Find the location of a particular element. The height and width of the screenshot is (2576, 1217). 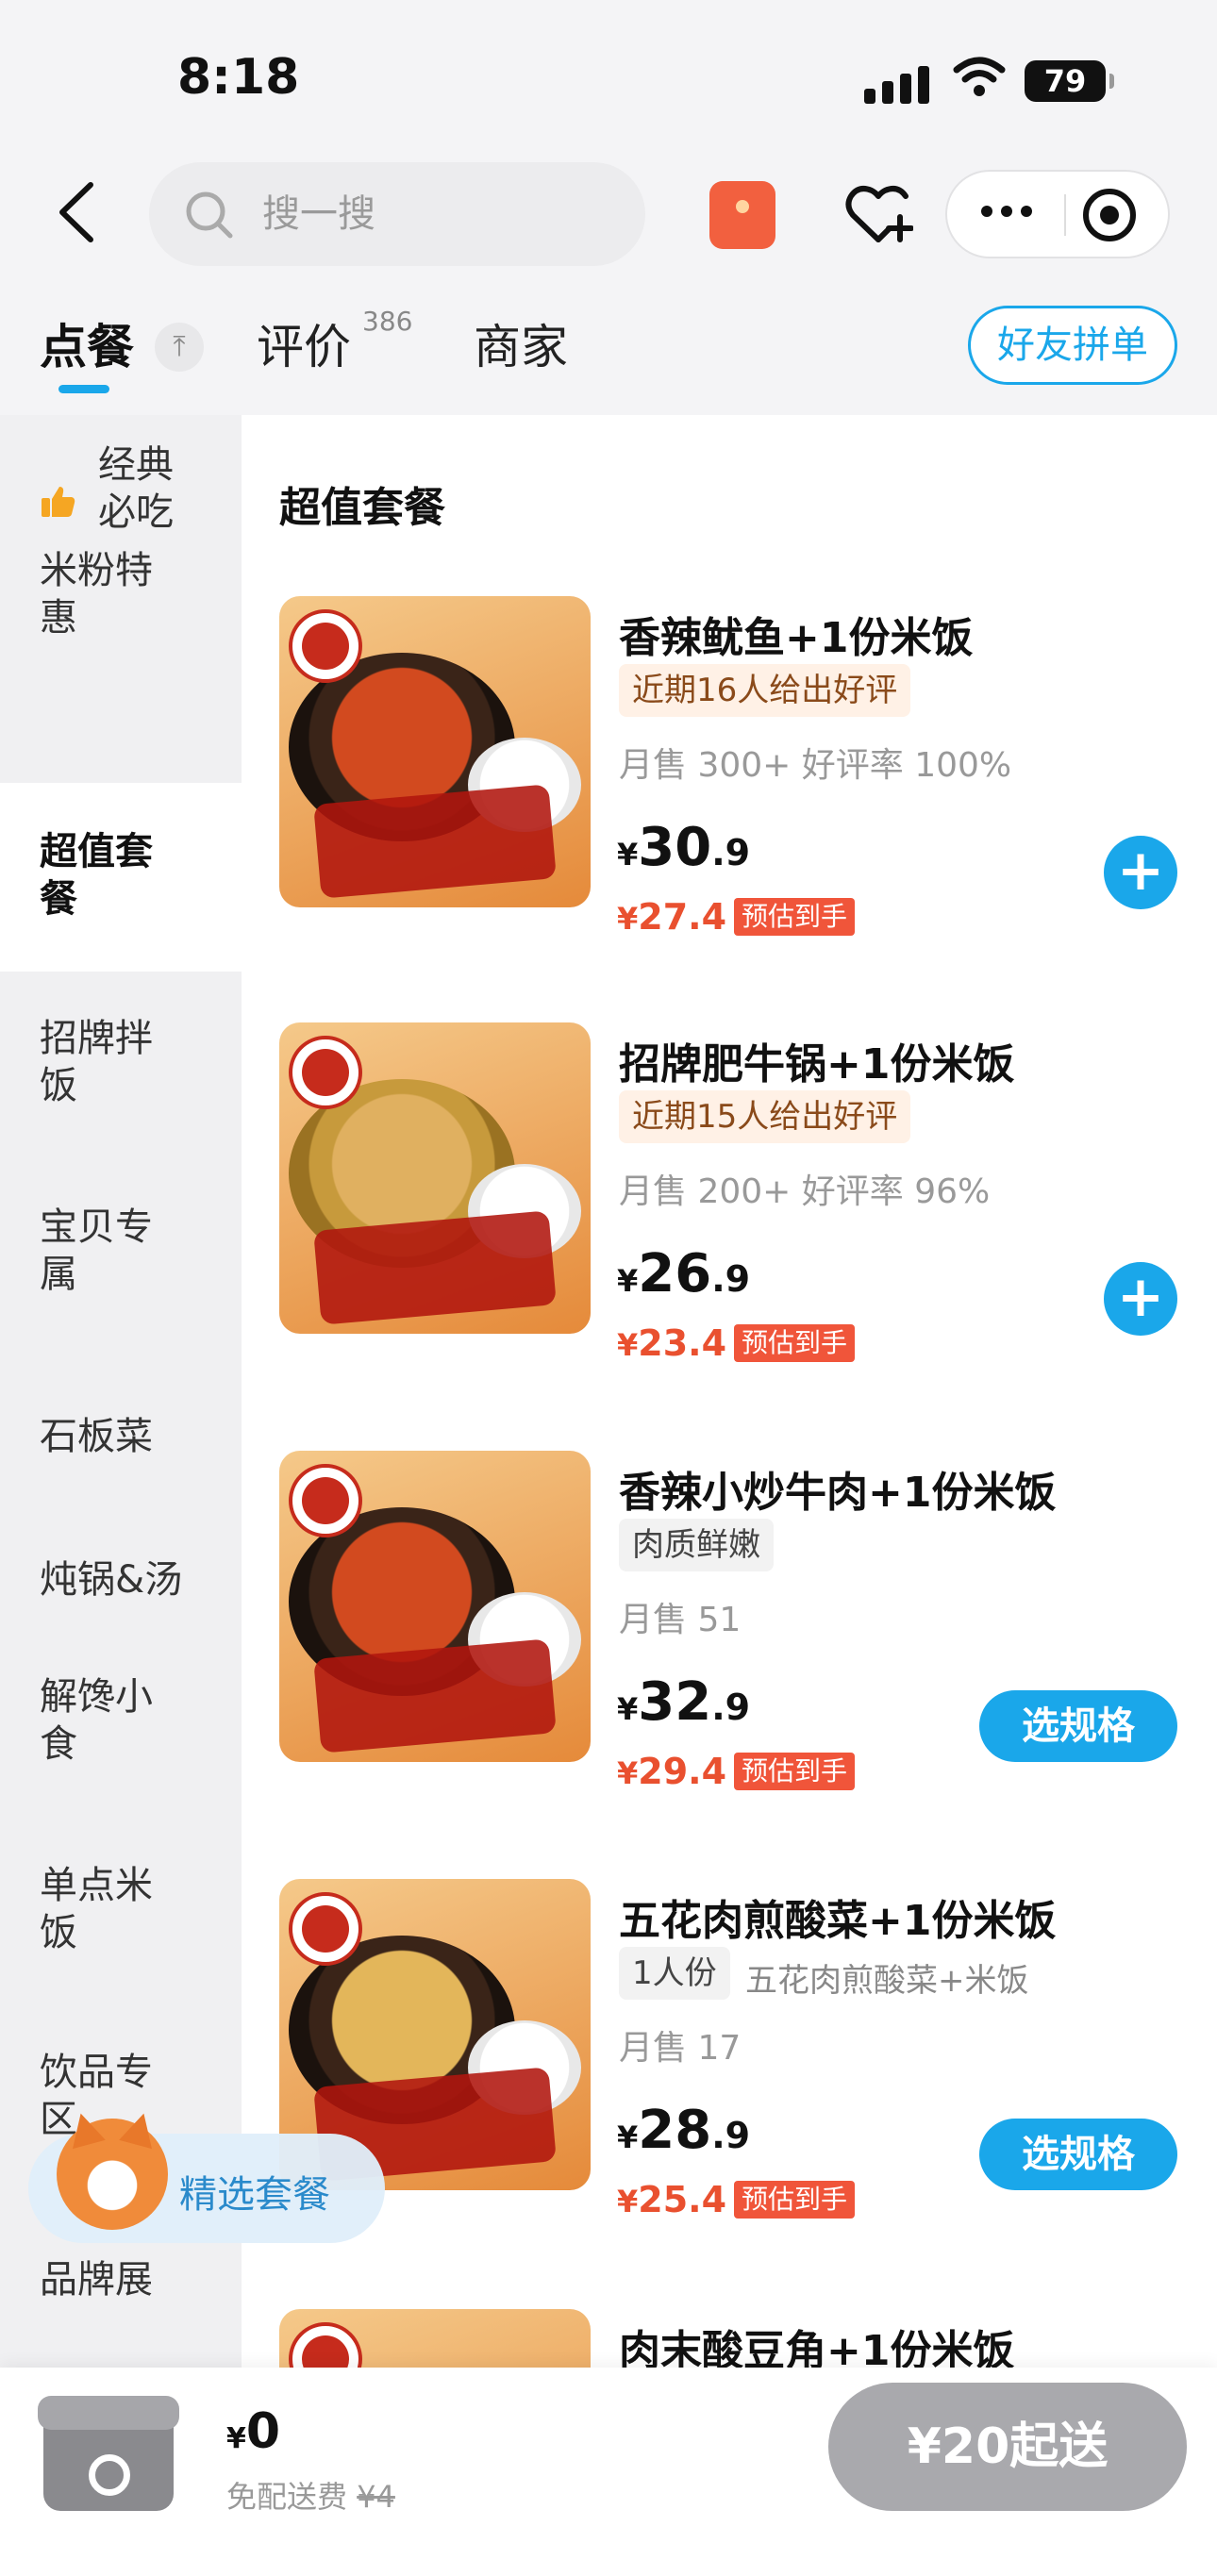

product-price: ¥28.9 is located at coordinates (683, 2130).